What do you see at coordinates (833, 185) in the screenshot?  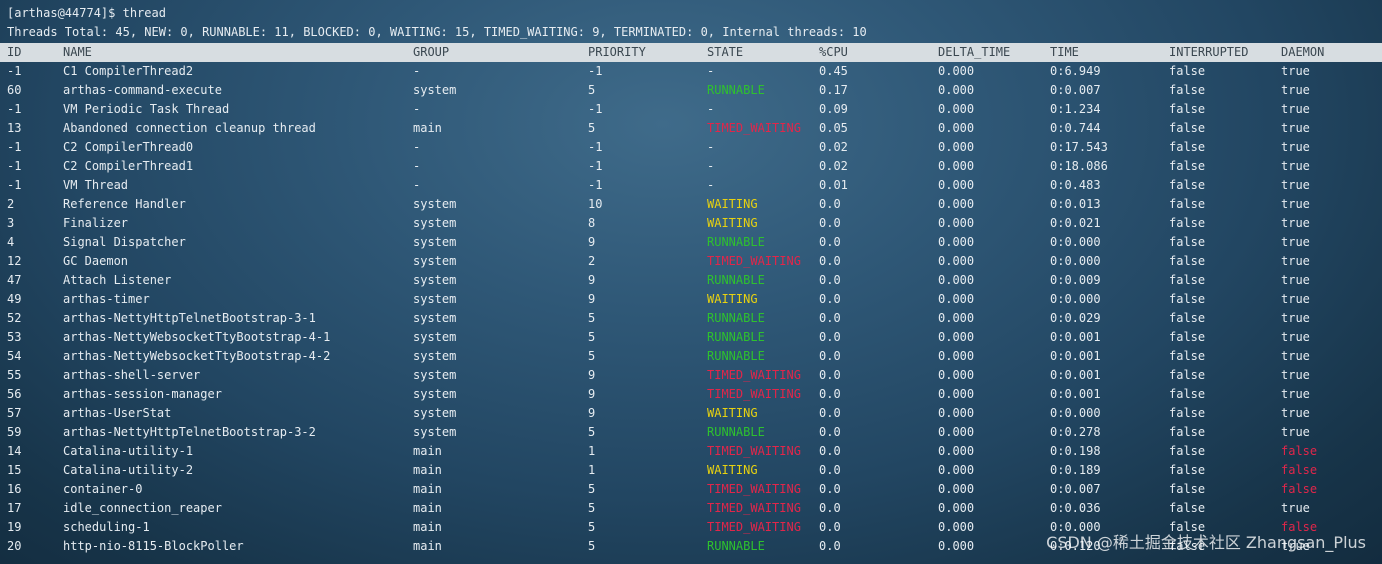 I see `cell-cpu: 0.01` at bounding box center [833, 185].